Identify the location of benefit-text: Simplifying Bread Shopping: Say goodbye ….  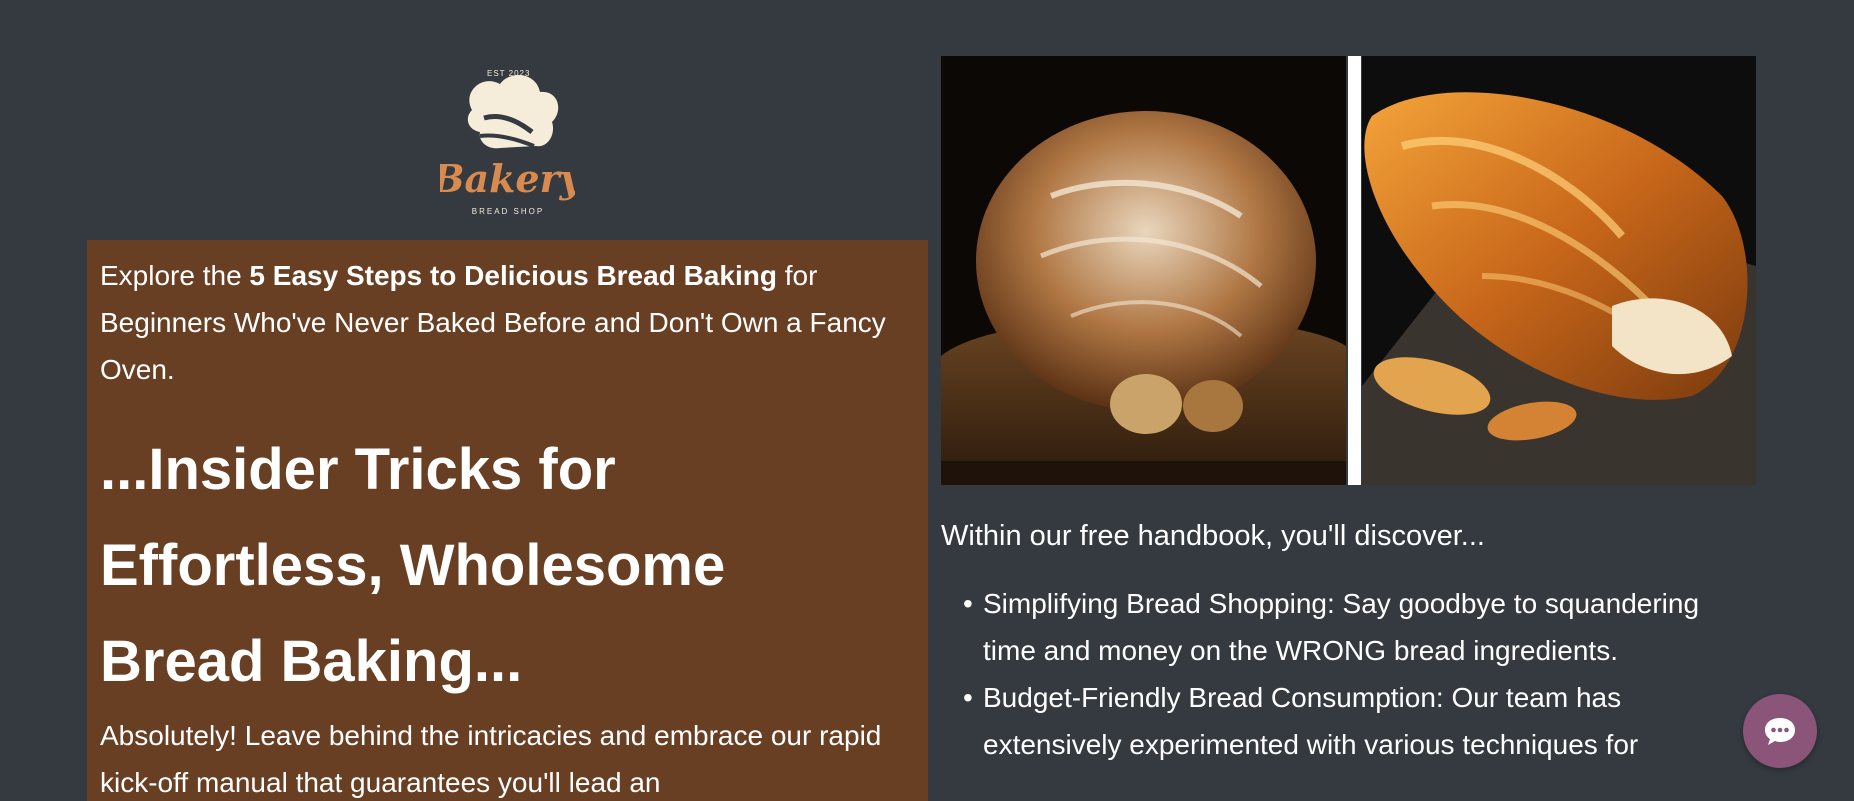
(1341, 627).